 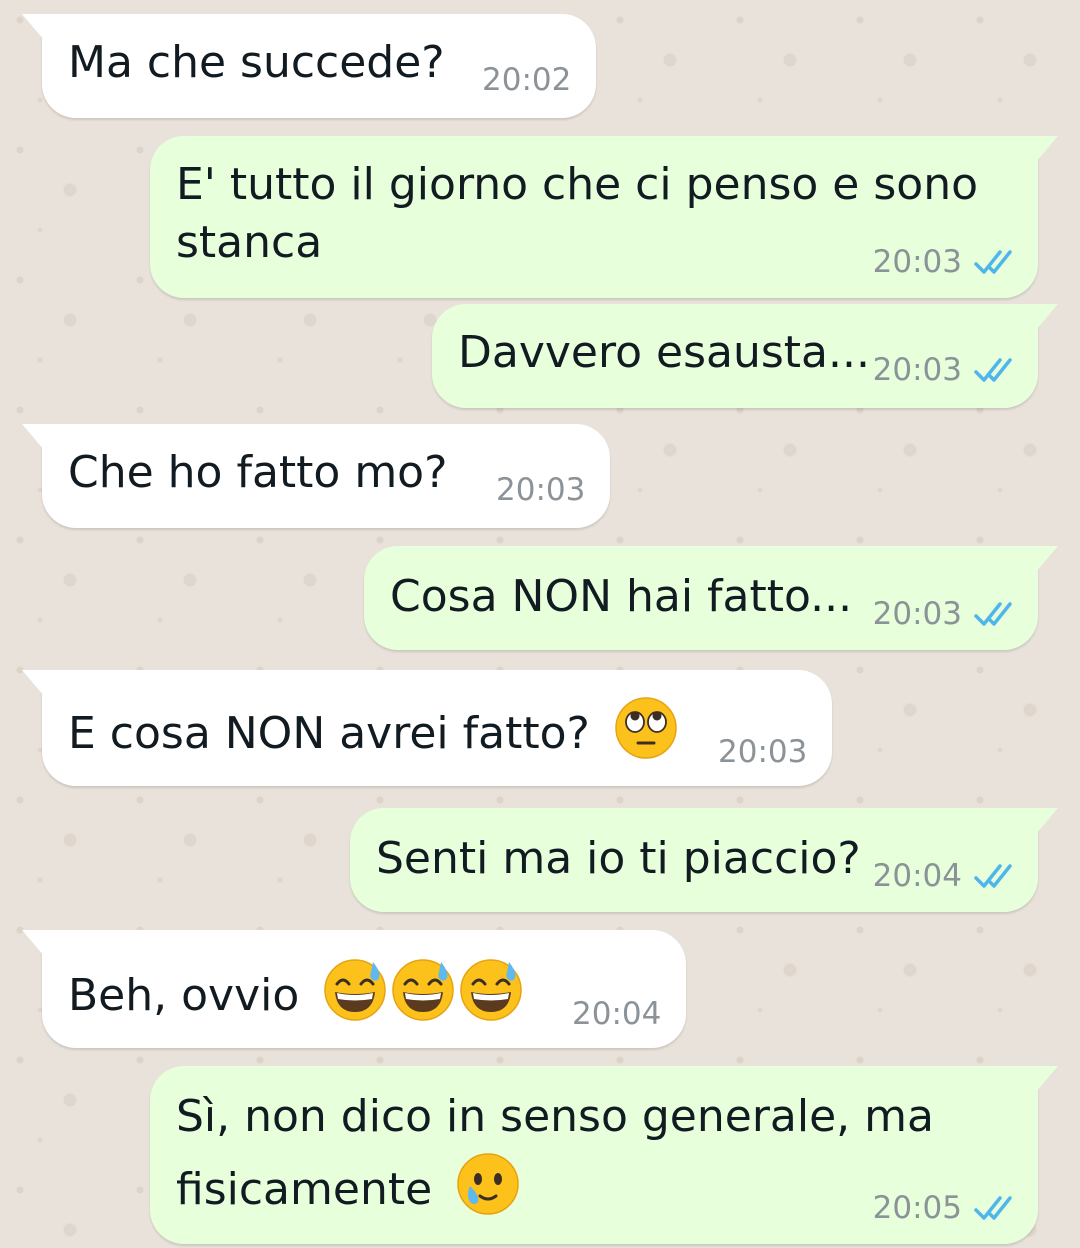 I want to click on message-bubble-incoming: E cosa NON avrei fatto? 20:03, so click(x=427, y=728).